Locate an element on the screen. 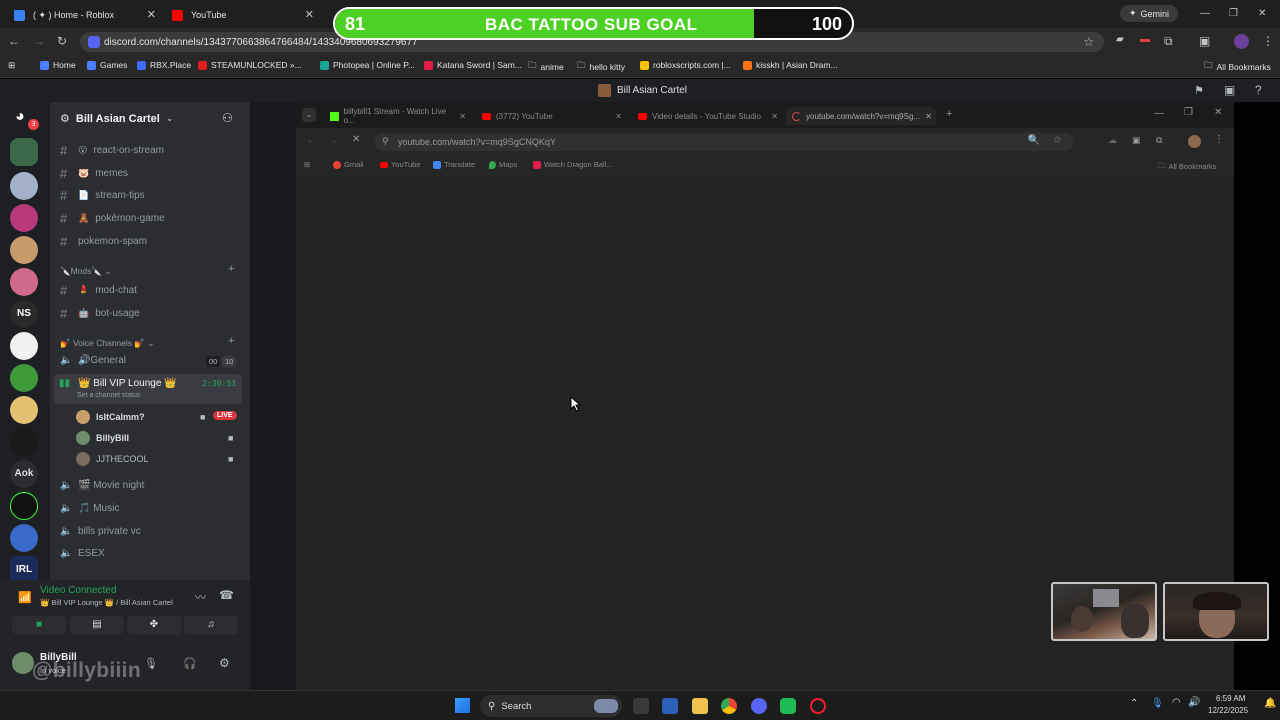  inner-tab-kick: billybill1 Stream - Watch Live o... ✕ is located at coordinates (397, 116).